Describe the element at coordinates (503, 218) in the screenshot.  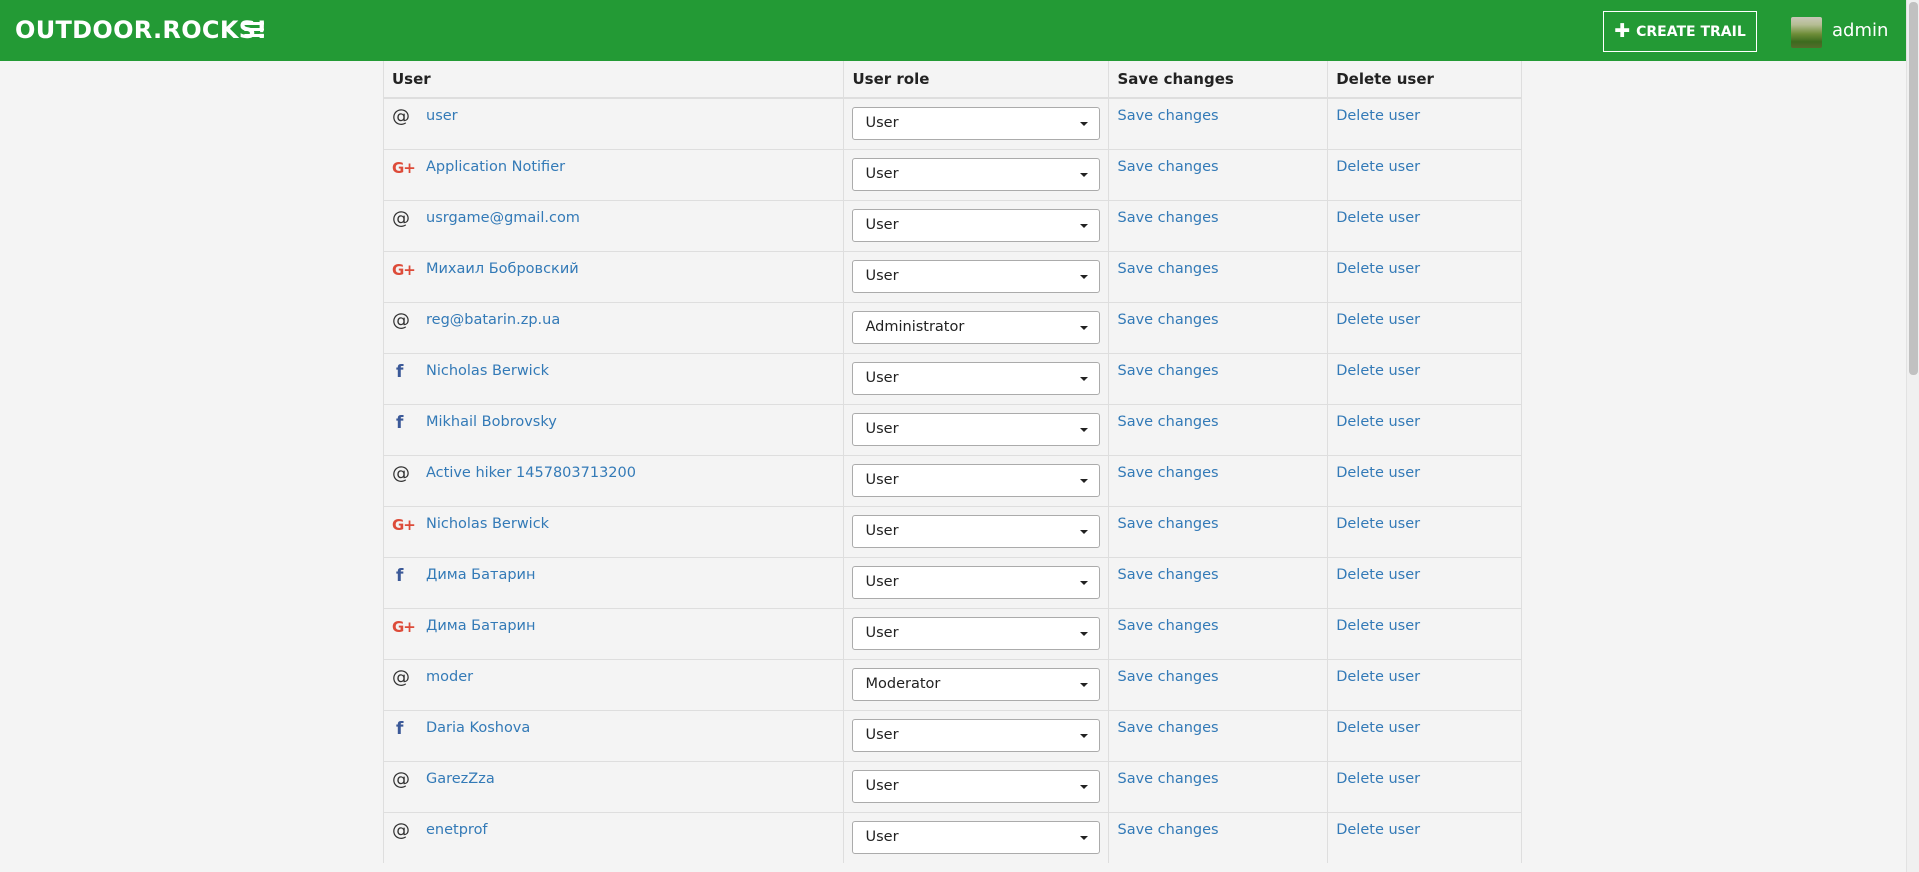
I see `user-name-link: usrgame@gmail.com` at that location.